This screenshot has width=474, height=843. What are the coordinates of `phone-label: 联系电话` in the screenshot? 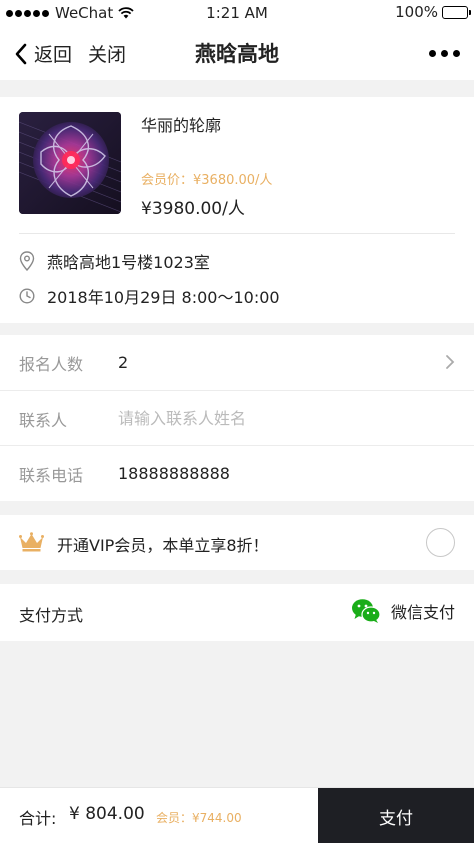 It's located at (51, 475).